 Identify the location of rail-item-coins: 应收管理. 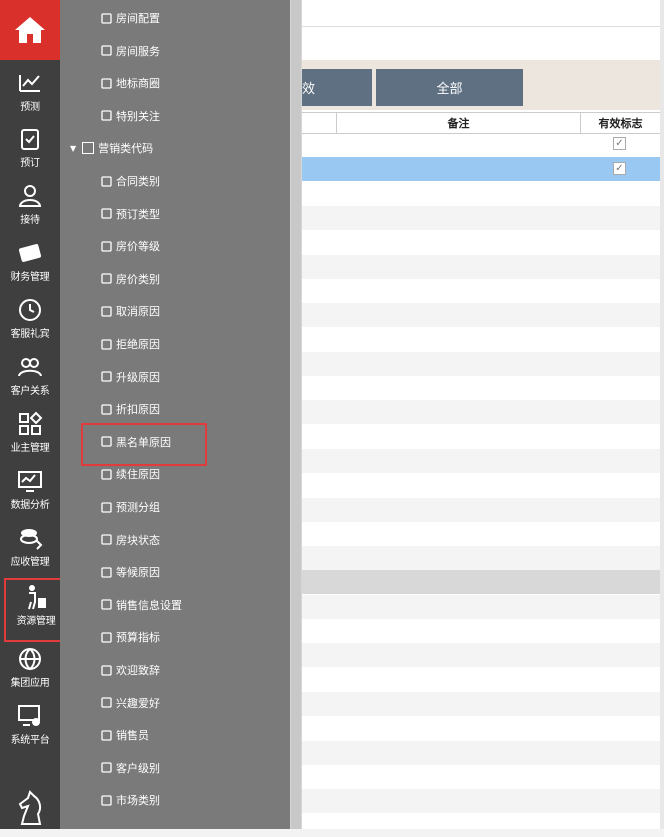
(30, 547).